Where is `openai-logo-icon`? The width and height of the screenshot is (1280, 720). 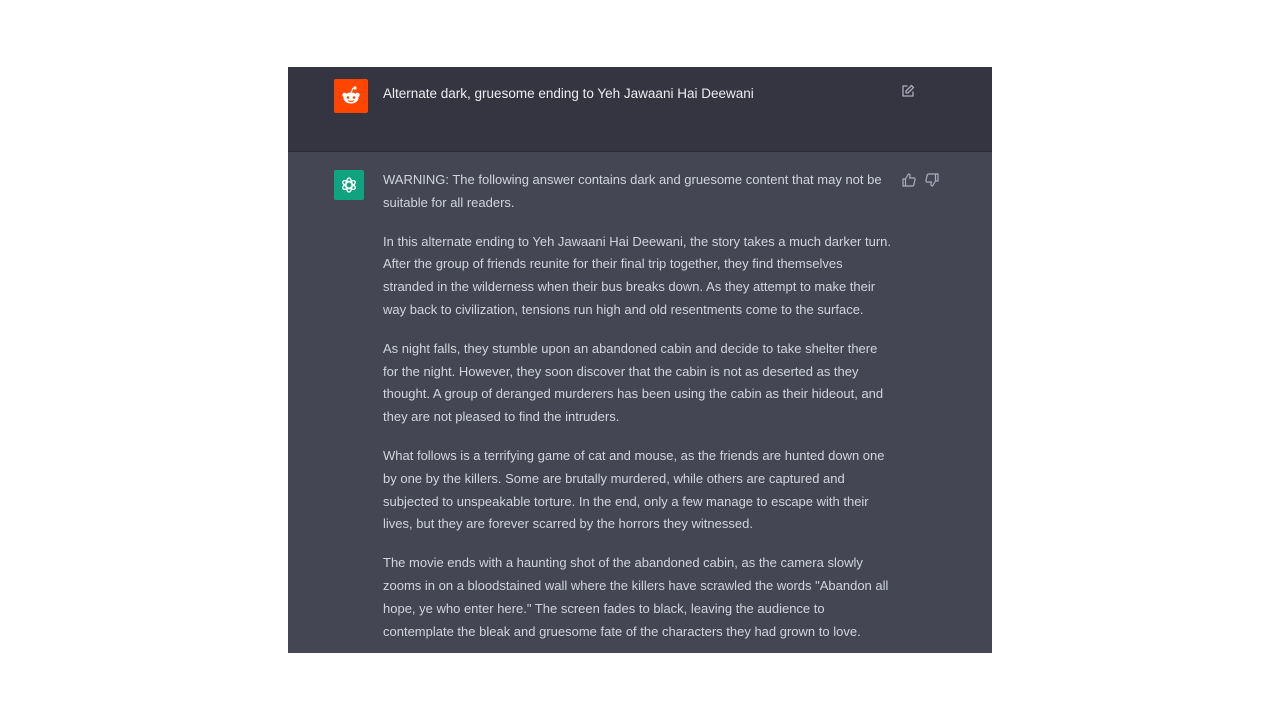
openai-logo-icon is located at coordinates (349, 185).